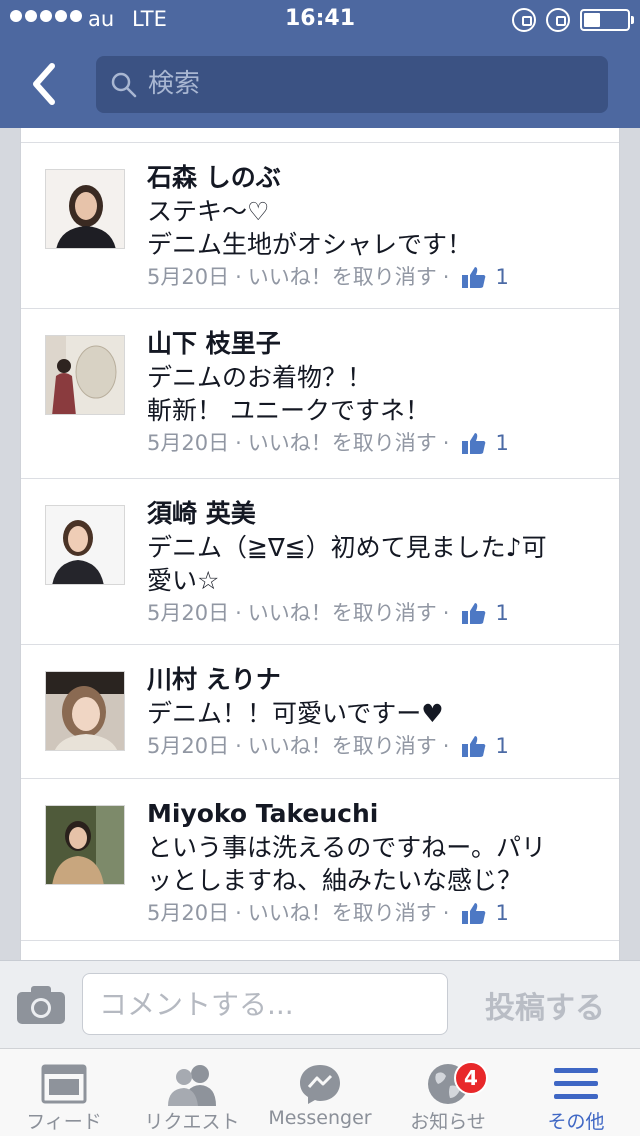  Describe the element at coordinates (192, 1085) in the screenshot. I see `friend-requests-icon` at that location.